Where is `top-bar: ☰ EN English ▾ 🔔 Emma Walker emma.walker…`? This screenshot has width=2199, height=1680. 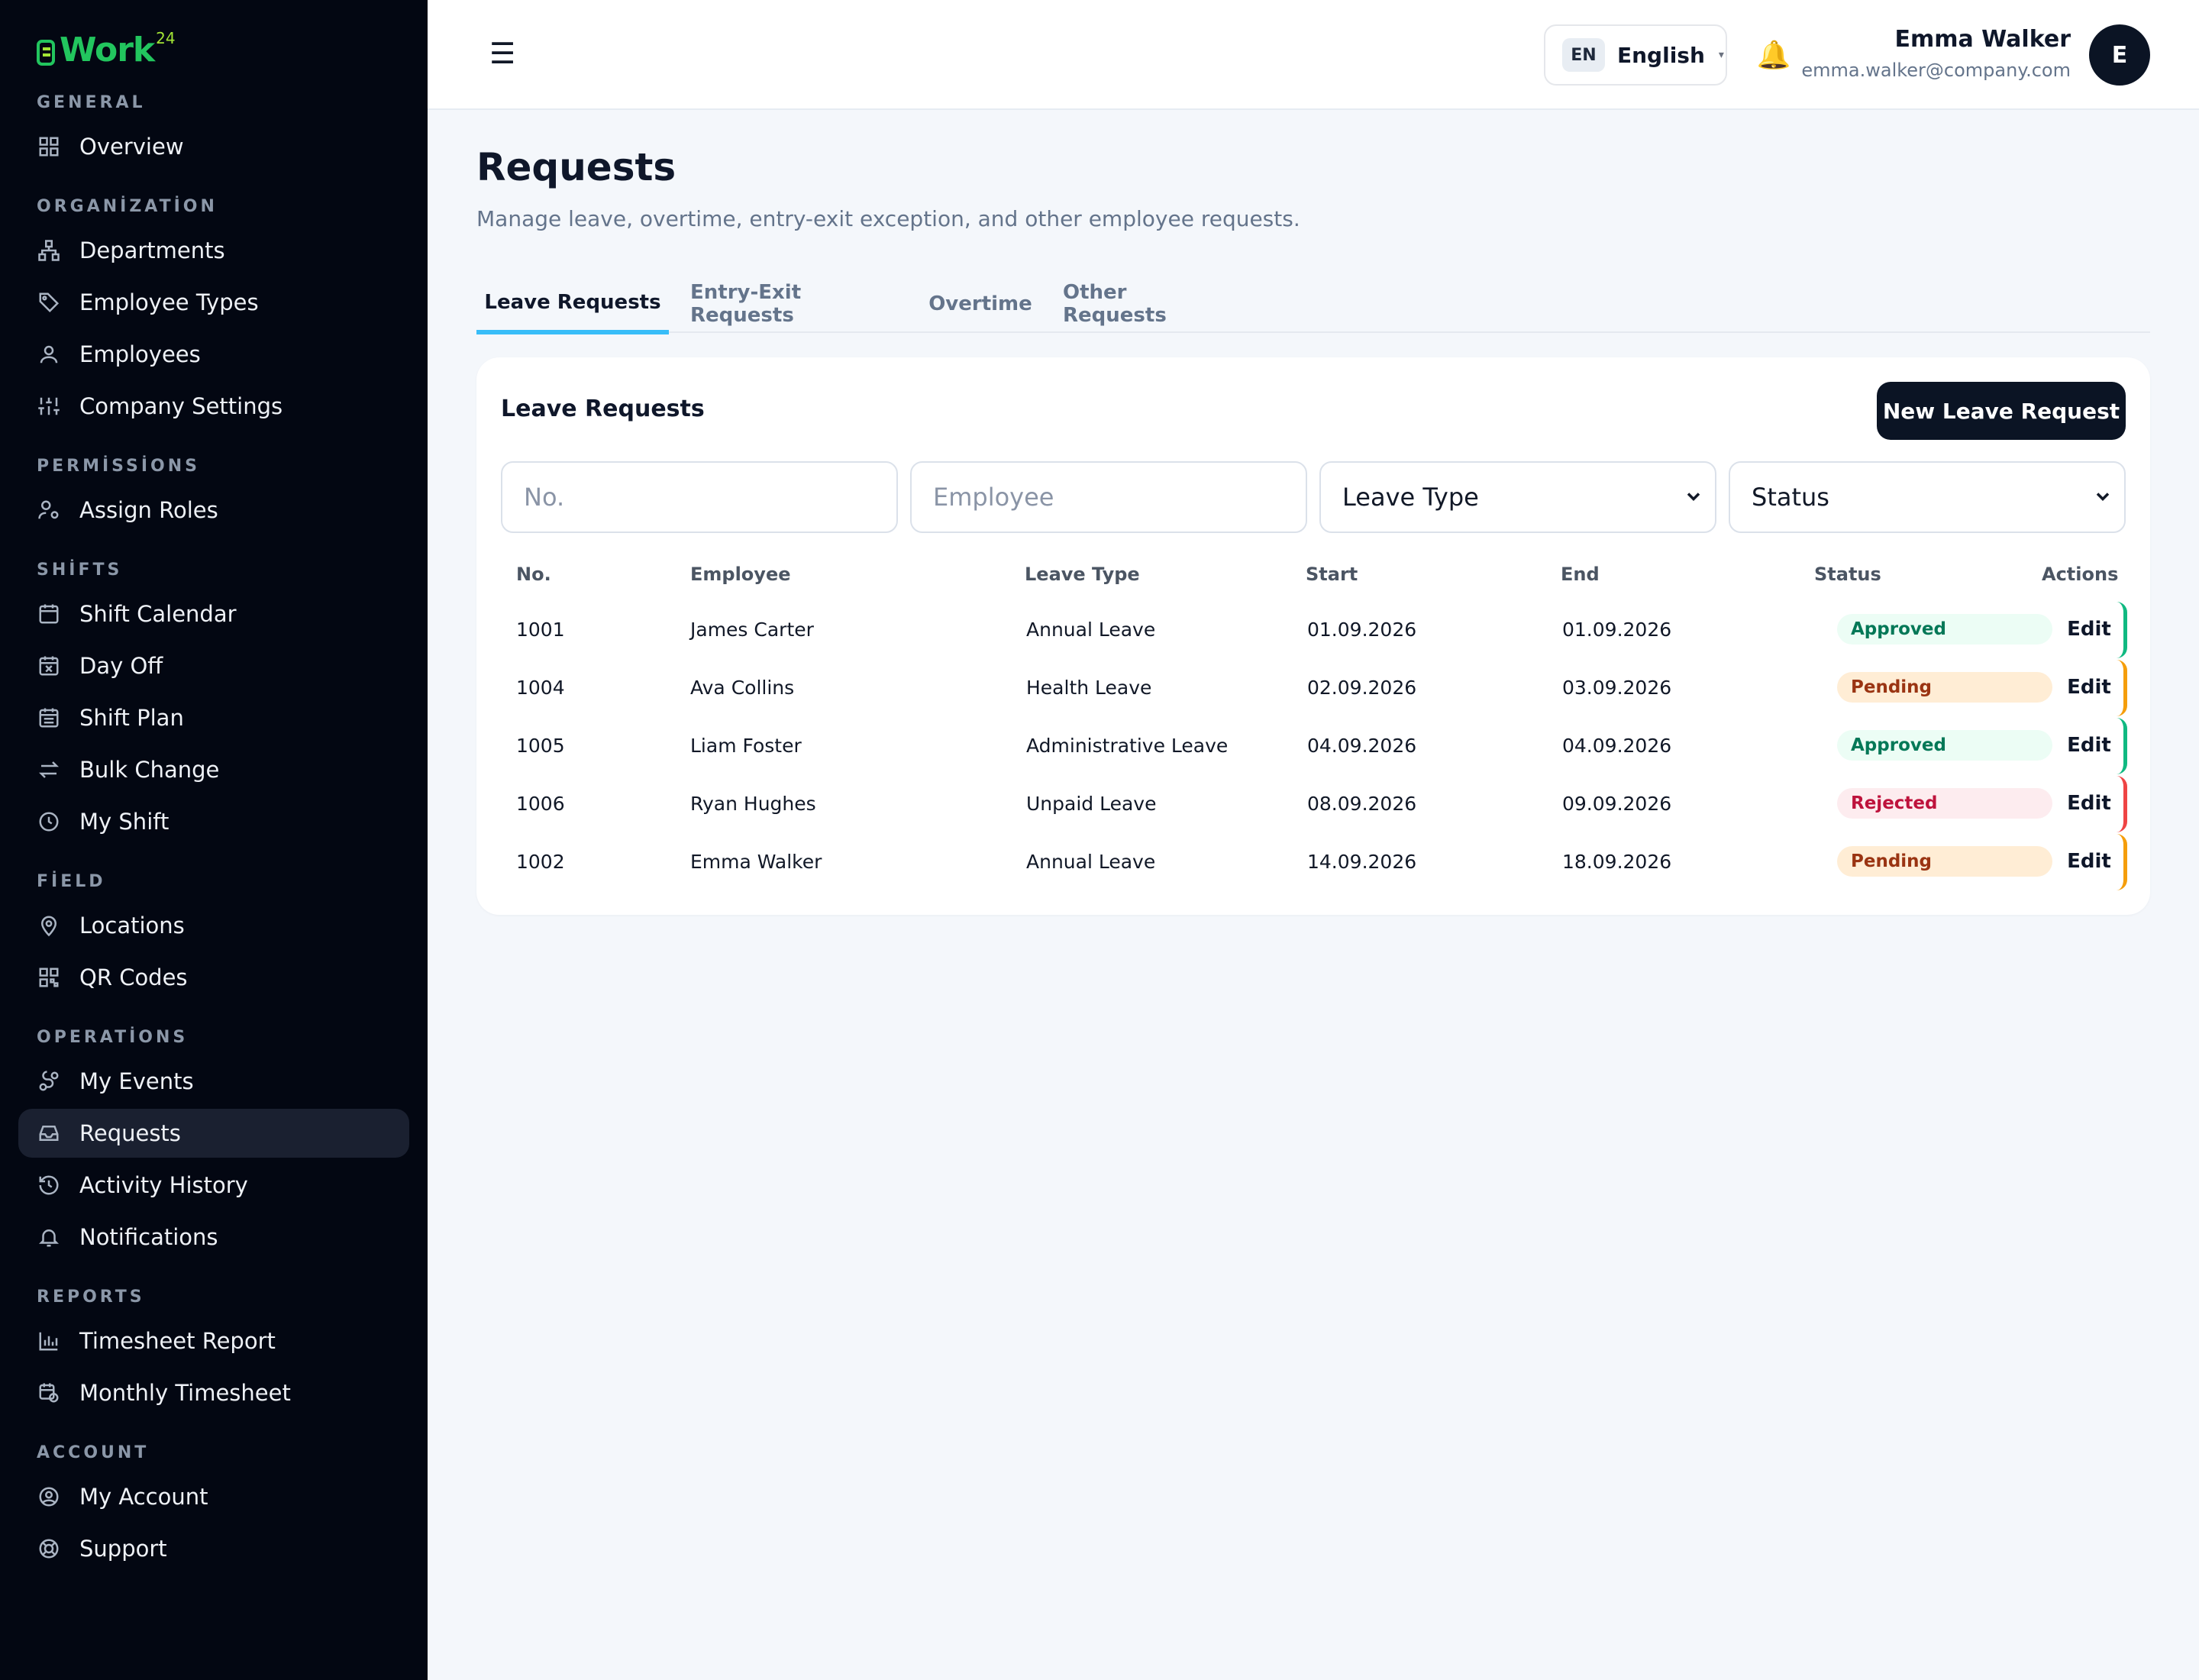 top-bar: ☰ EN English ▾ 🔔 Emma Walker emma.walker… is located at coordinates (1314, 55).